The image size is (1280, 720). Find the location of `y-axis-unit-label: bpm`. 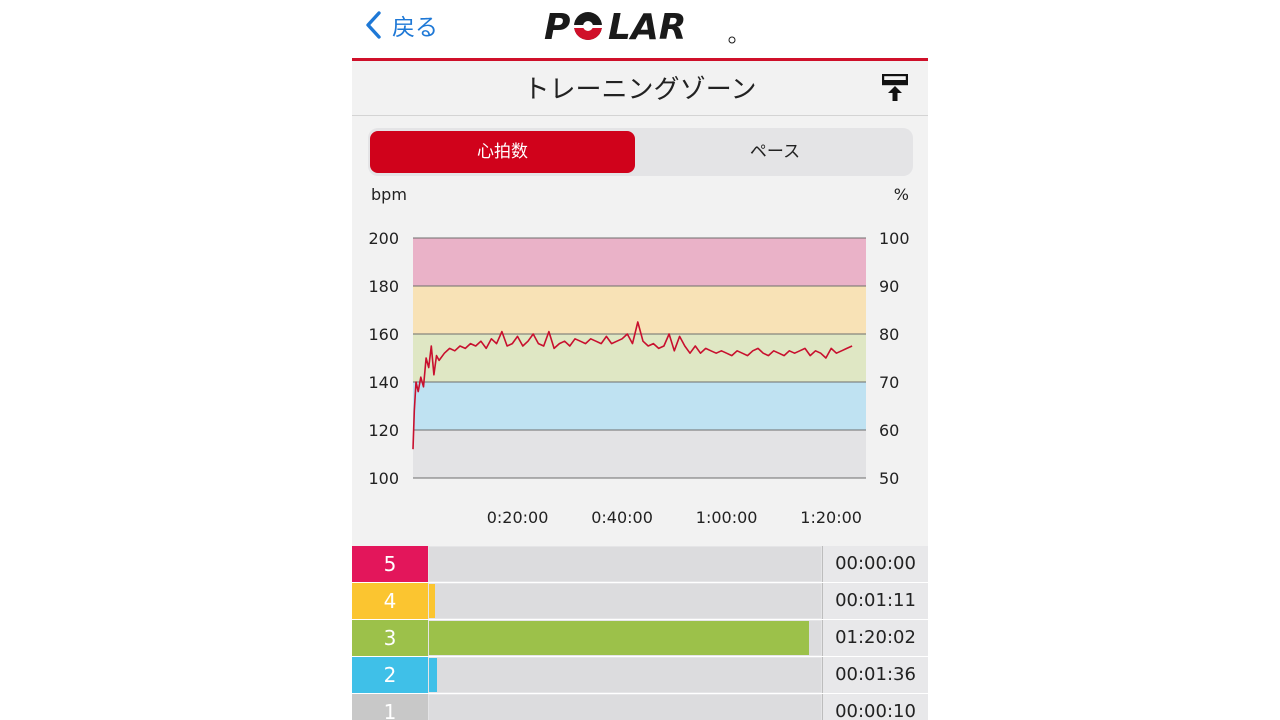

y-axis-unit-label: bpm is located at coordinates (389, 194).